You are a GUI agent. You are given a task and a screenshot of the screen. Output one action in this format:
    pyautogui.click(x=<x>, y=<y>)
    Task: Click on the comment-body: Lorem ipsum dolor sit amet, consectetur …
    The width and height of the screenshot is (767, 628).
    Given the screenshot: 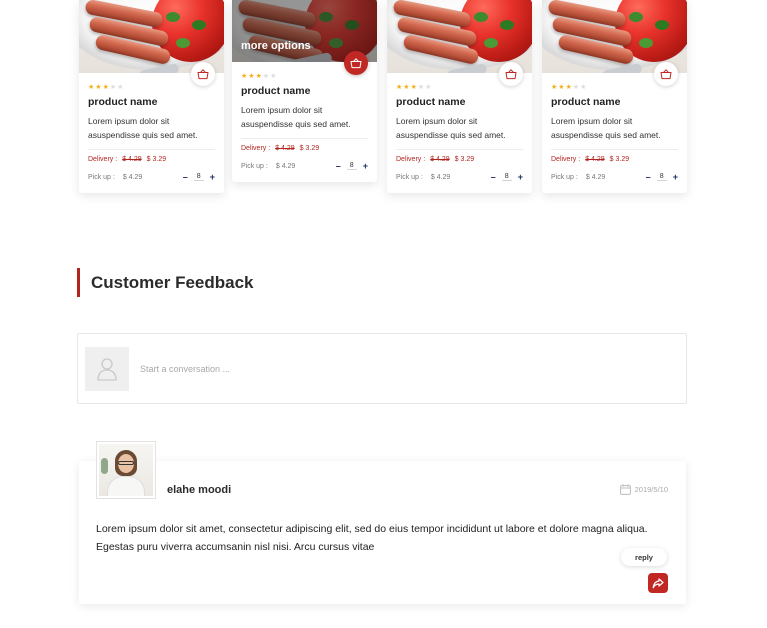 What is the action you would take?
    pyautogui.click(x=372, y=538)
    